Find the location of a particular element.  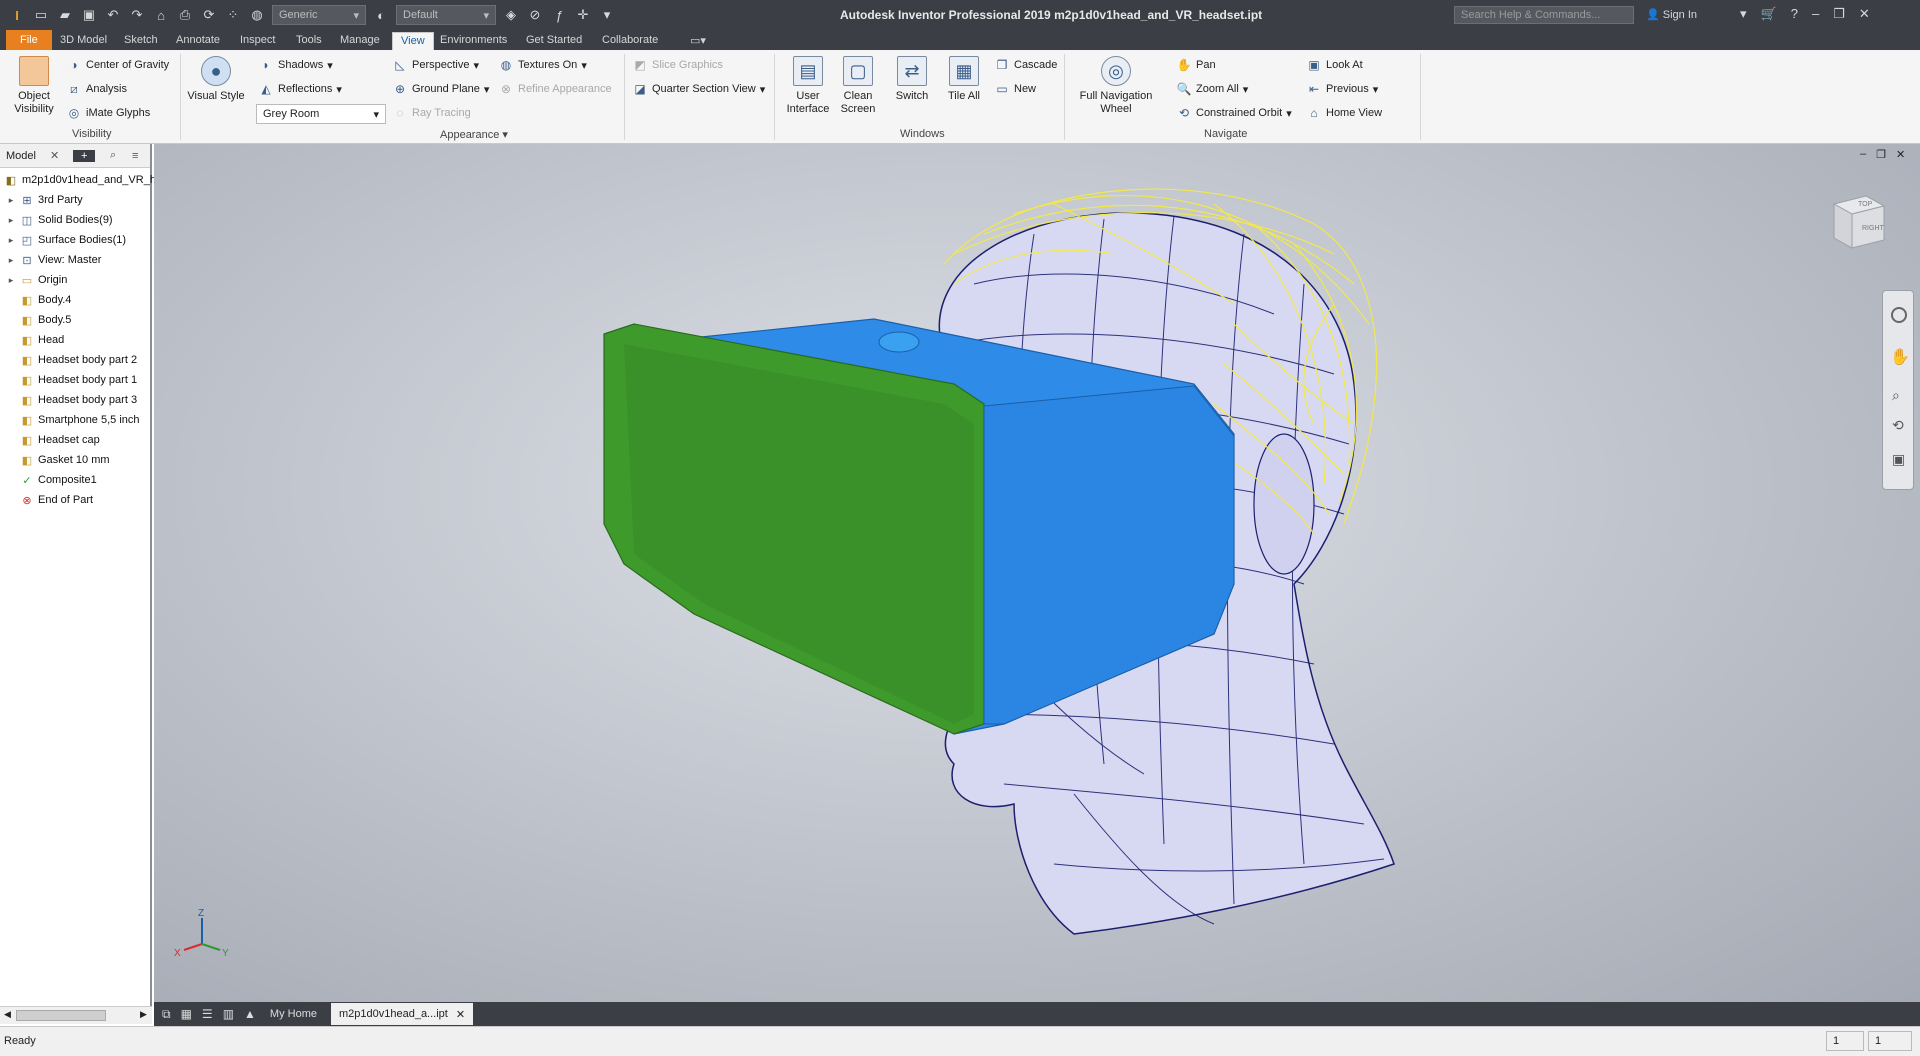

tree-item: ✓ Composite1 is located at coordinates (48, 480).